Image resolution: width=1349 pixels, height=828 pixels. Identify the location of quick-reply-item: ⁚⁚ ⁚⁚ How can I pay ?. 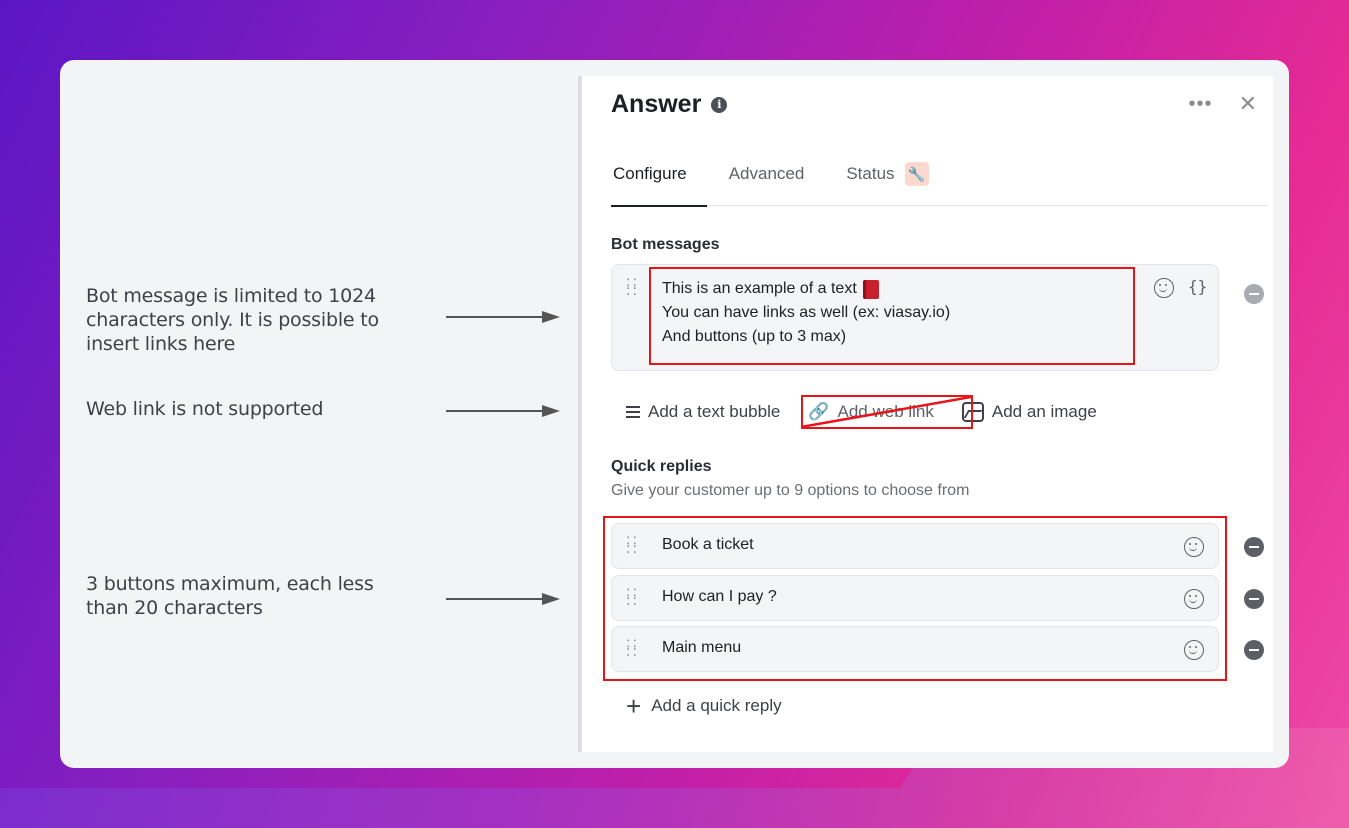
(915, 598).